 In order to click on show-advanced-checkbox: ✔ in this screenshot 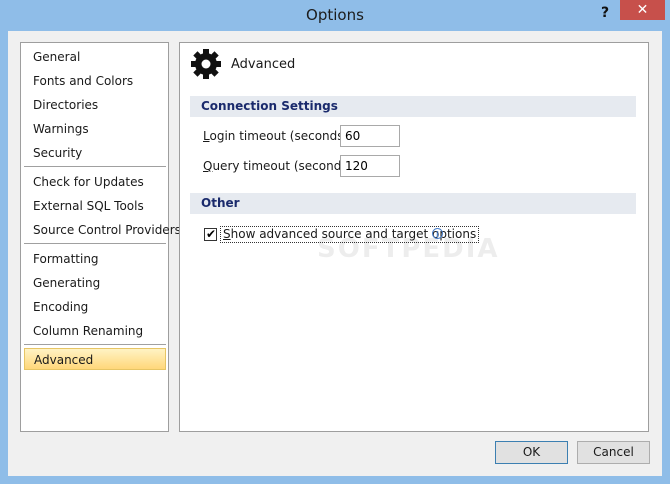, I will do `click(210, 234)`.